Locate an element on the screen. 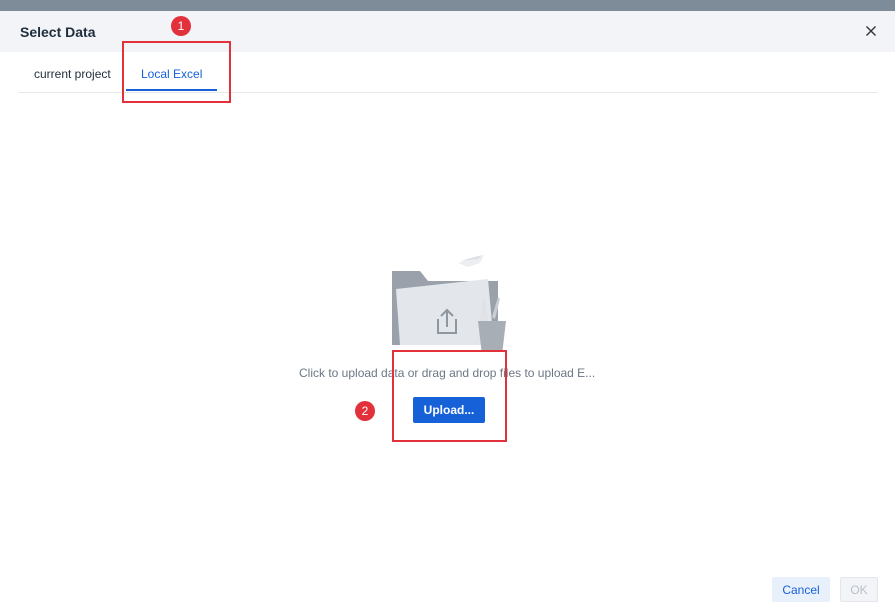 This screenshot has width=895, height=614. close-button is located at coordinates (871, 31).